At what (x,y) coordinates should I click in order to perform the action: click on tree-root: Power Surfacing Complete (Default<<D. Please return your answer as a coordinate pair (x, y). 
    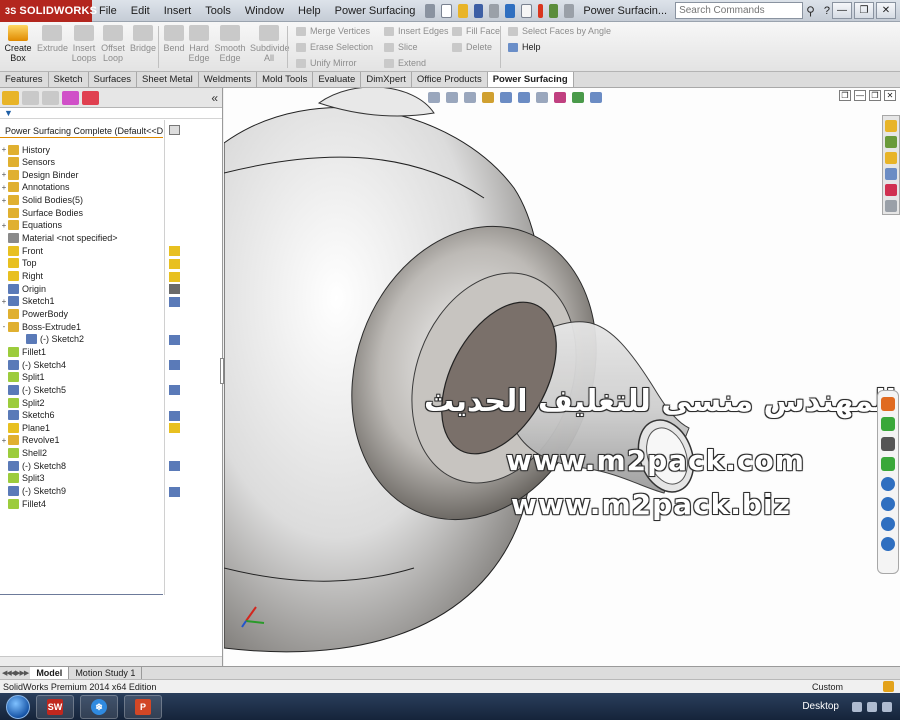
    Looking at the image, I should click on (81, 130).